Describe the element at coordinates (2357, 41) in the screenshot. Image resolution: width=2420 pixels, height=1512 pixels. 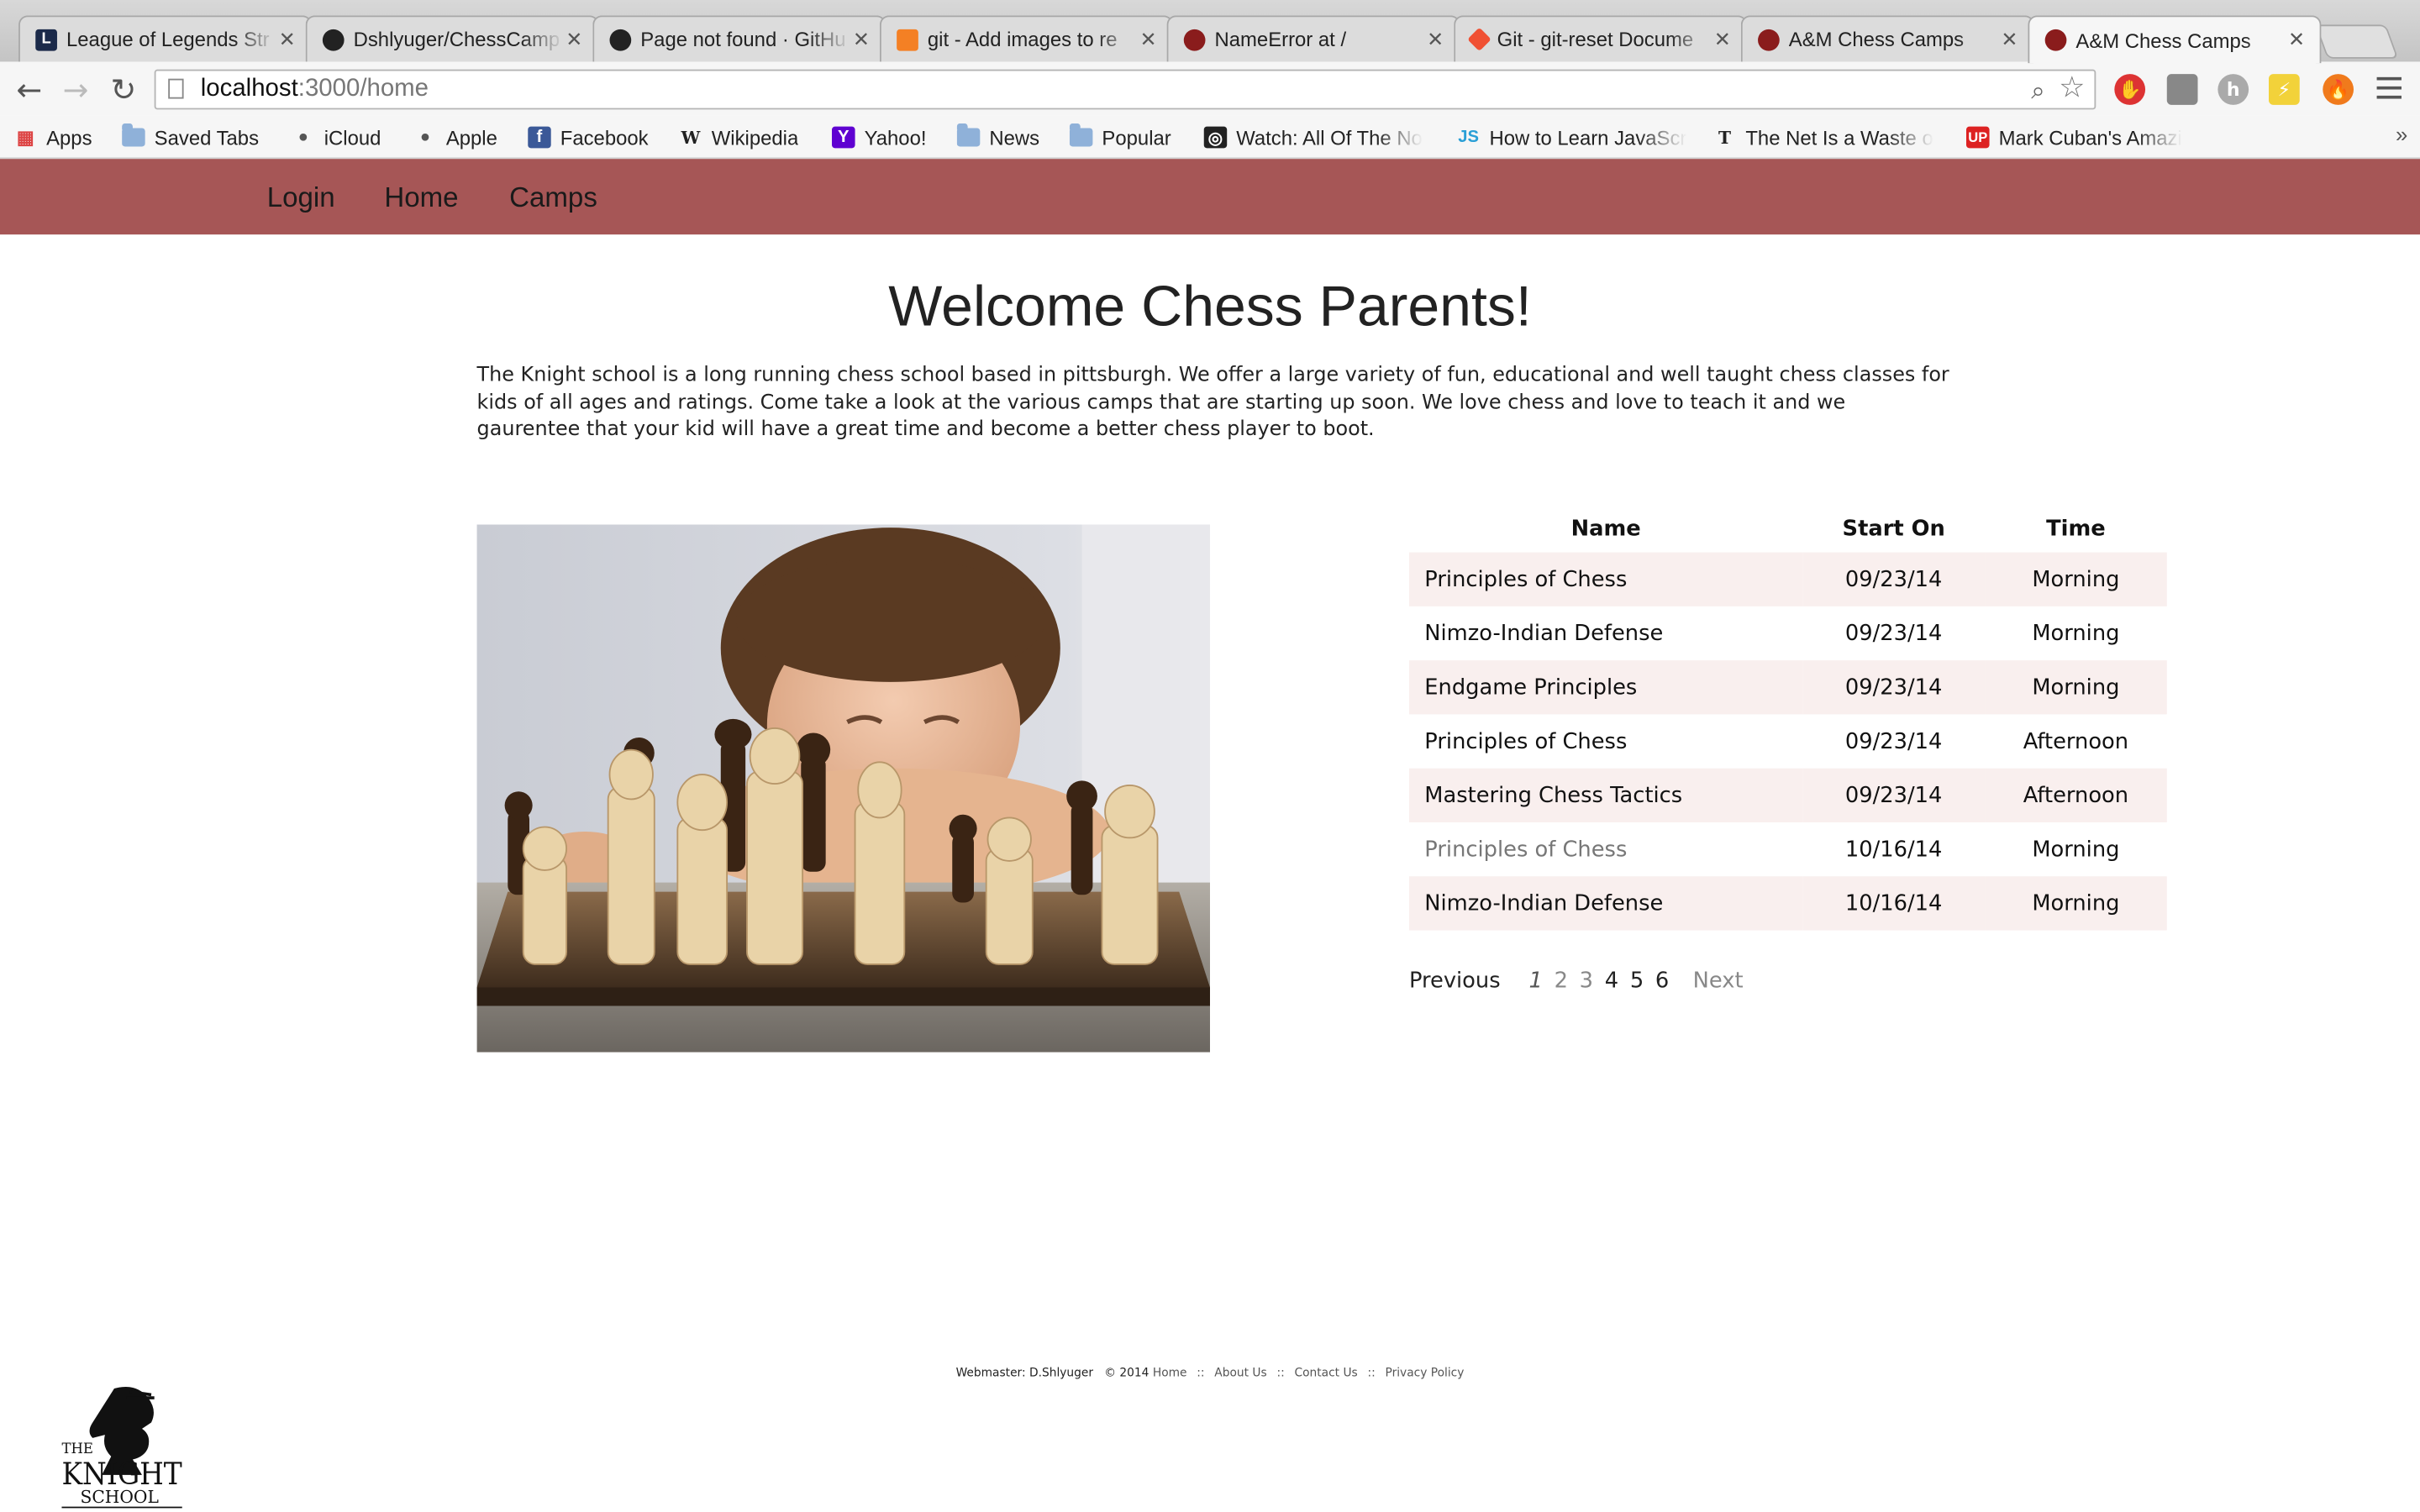
I see `new-tab-button` at that location.